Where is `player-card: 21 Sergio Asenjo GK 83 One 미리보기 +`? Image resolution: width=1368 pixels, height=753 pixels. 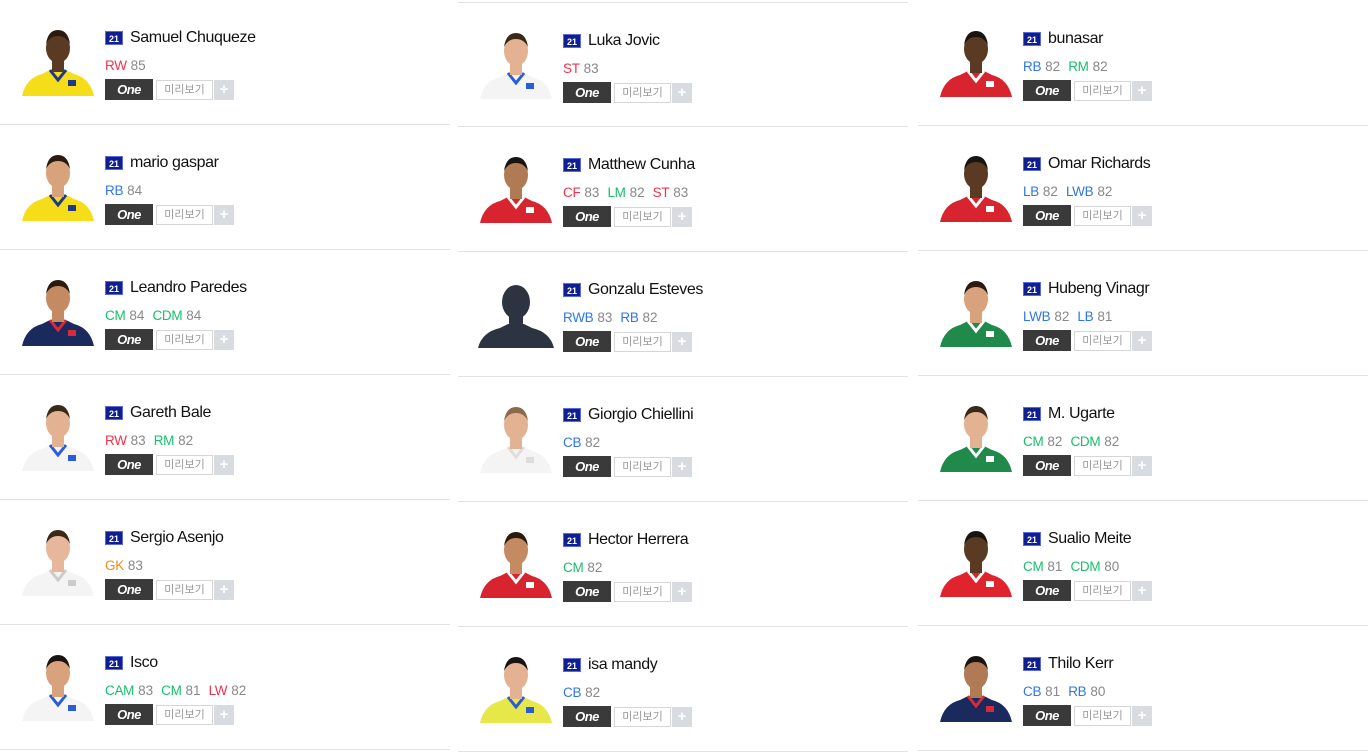 player-card: 21 Sergio Asenjo GK 83 One 미리보기 + is located at coordinates (225, 562).